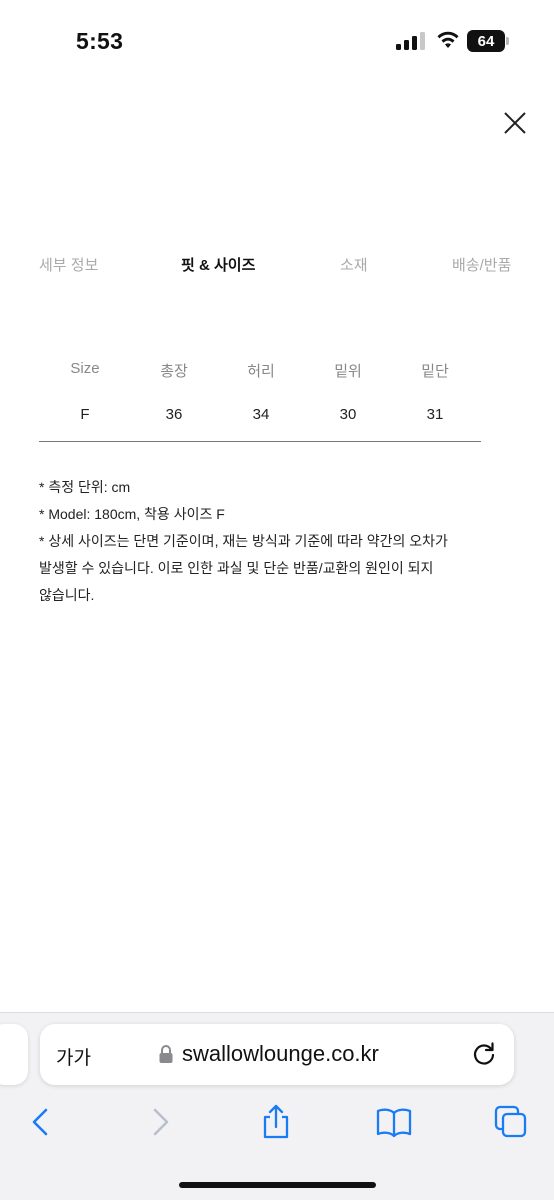 Image resolution: width=554 pixels, height=1200 pixels. Describe the element at coordinates (85, 487) in the screenshot. I see `note-line: * 측정 단위: cm` at that location.